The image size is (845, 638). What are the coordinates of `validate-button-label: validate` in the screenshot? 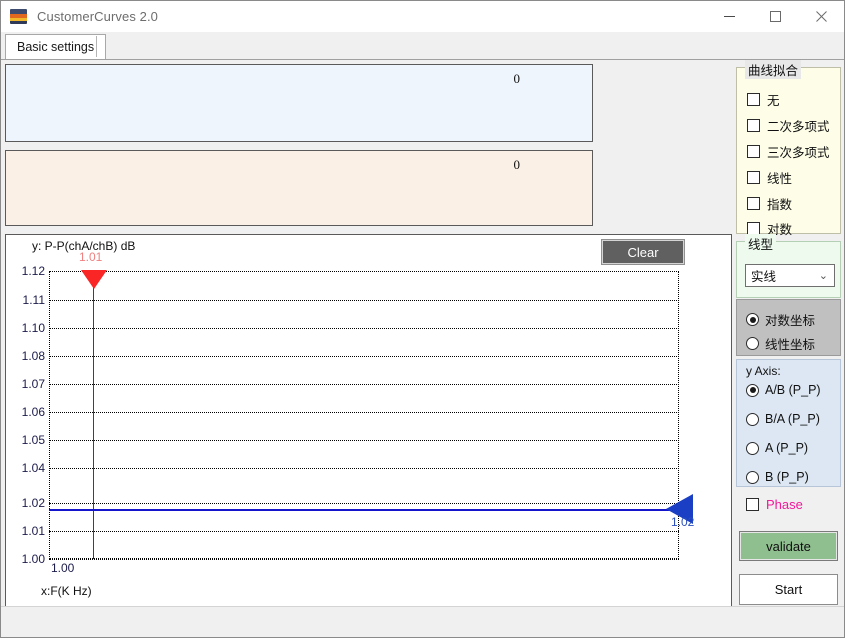 It's located at (788, 546).